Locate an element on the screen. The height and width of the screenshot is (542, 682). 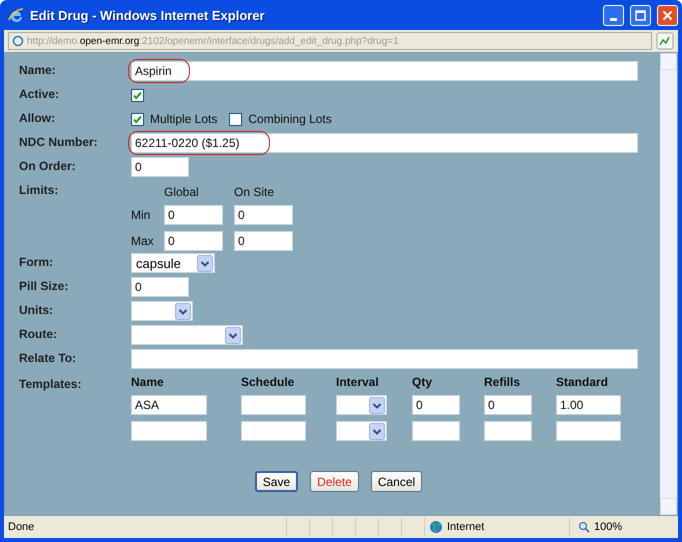
field-label: Templates: is located at coordinates (50, 383).